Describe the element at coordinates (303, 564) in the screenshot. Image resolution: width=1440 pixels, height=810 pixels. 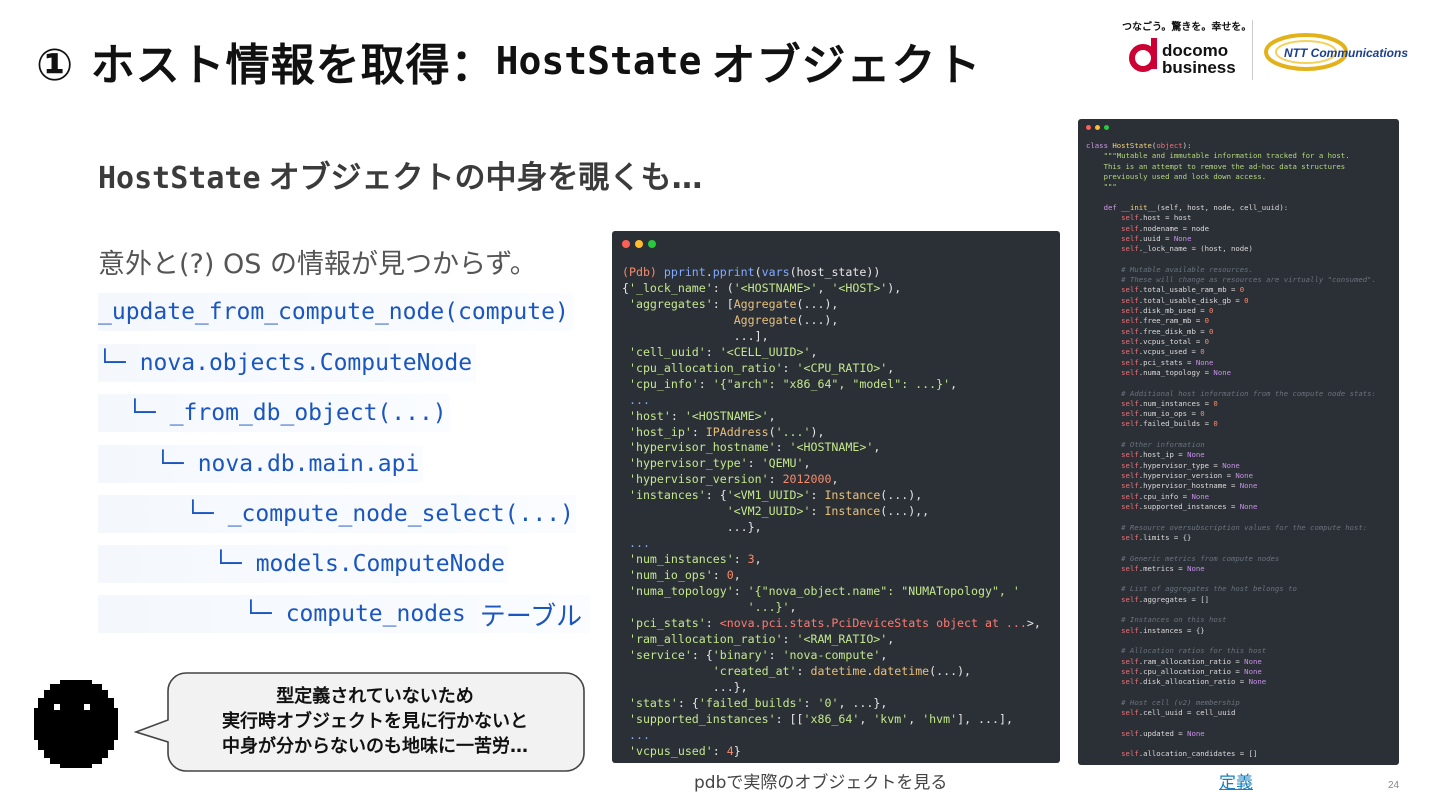
I see `tree-item: └─ models.ComputeNode` at that location.